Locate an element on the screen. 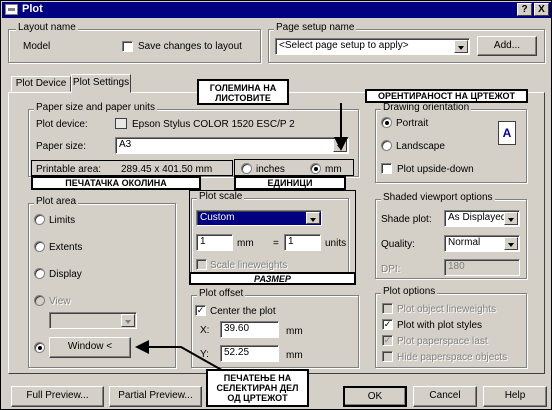 This screenshot has width=552, height=410. printable-area-callout: ПЕЧАТАЧКА ОКОЛИНА is located at coordinates (116, 183).